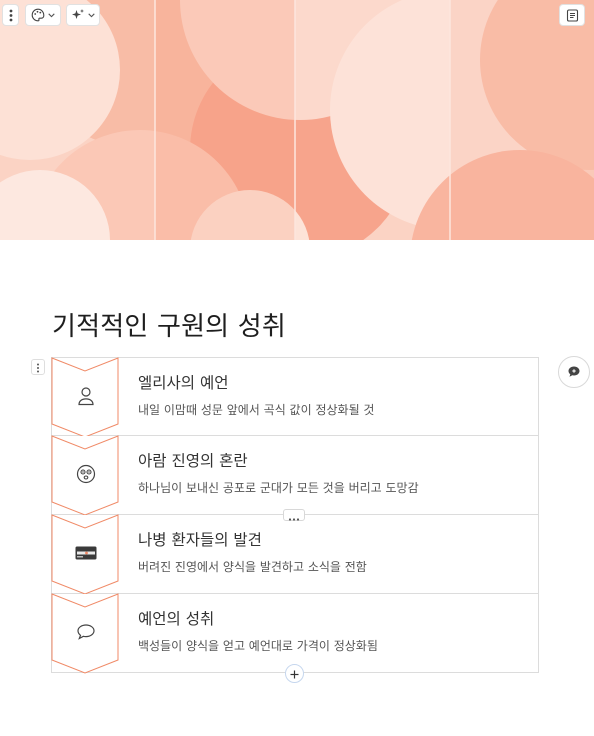 This screenshot has width=594, height=736. What do you see at coordinates (169, 324) in the screenshot?
I see `page-title: 기적적인 구원의 성취` at bounding box center [169, 324].